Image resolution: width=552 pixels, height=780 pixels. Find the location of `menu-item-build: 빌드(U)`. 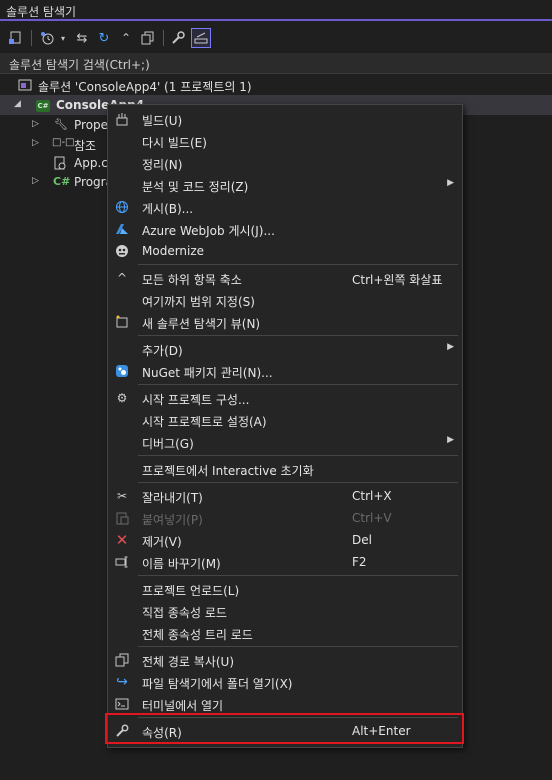

menu-item-build: 빌드(U) is located at coordinates (285, 119).